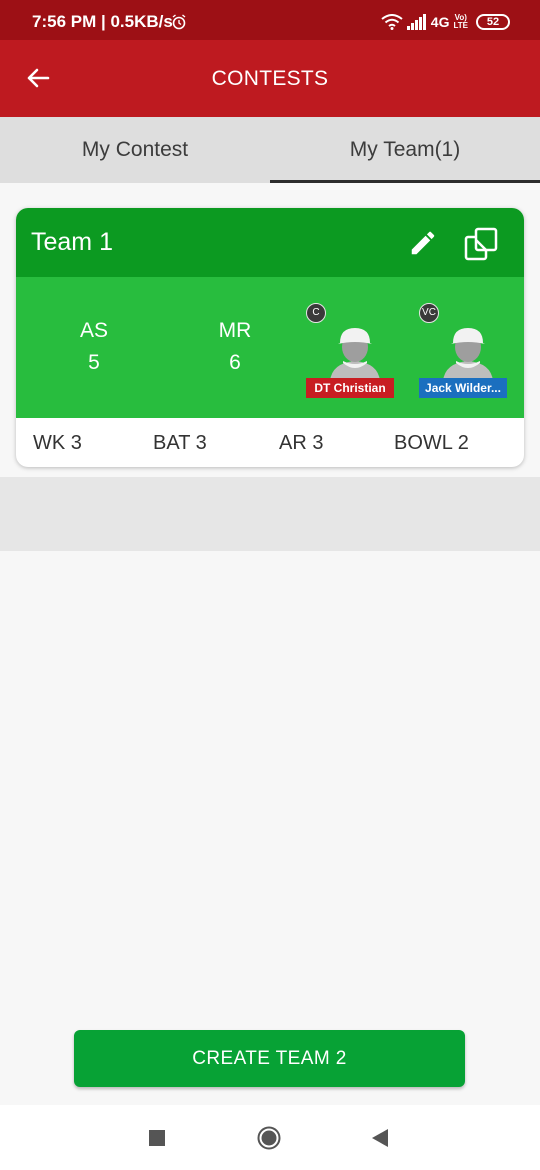  What do you see at coordinates (157, 1138) in the screenshot?
I see `recent-apps-icon` at bounding box center [157, 1138].